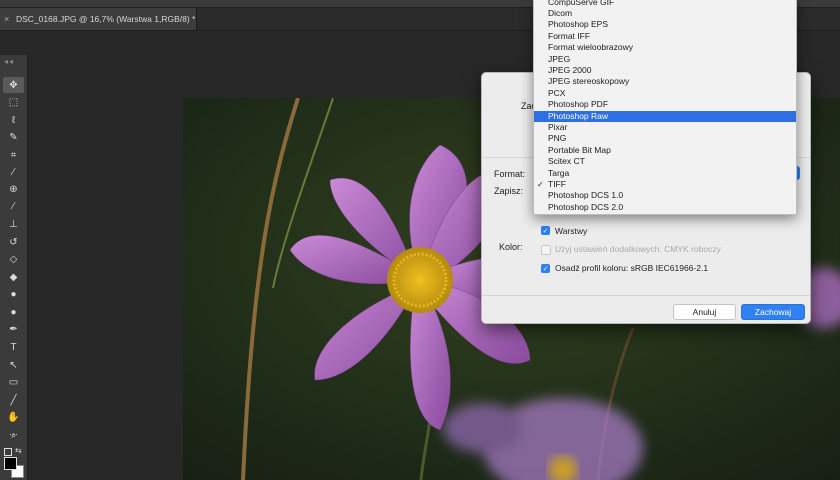 Image resolution: width=840 pixels, height=480 pixels. I want to click on history-brush-tool-icon: ↺, so click(13, 242).